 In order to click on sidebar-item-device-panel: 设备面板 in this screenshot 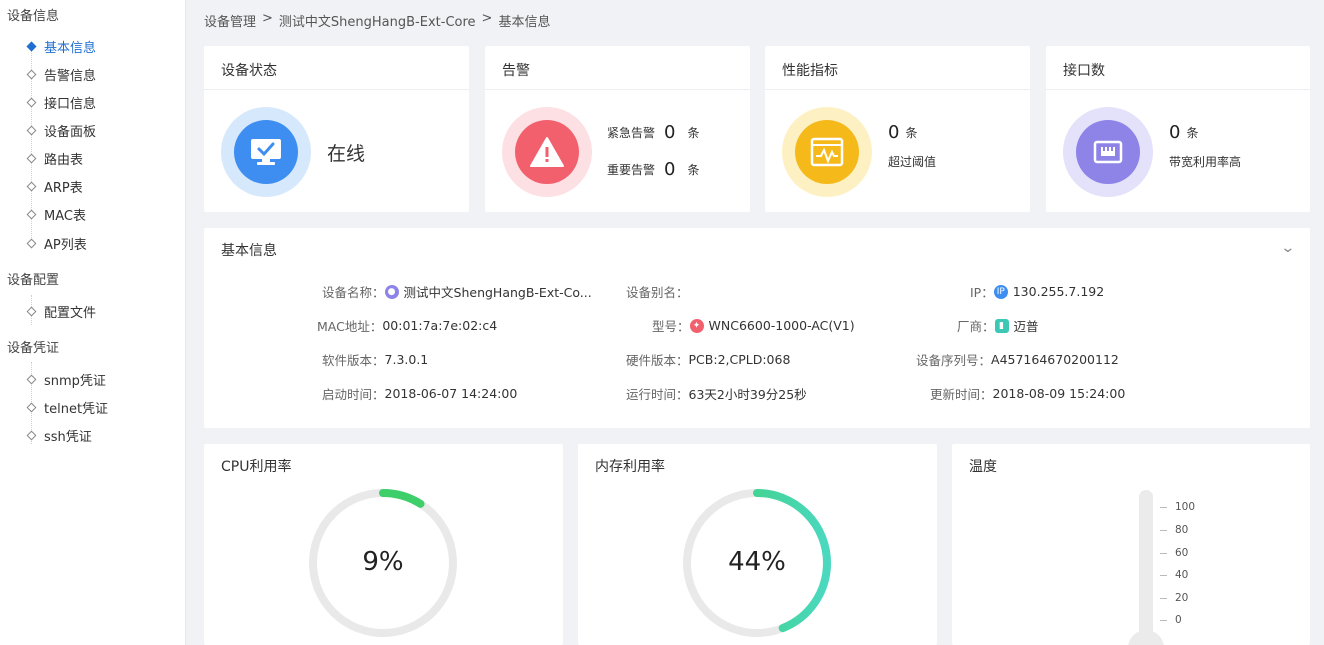, I will do `click(61, 130)`.